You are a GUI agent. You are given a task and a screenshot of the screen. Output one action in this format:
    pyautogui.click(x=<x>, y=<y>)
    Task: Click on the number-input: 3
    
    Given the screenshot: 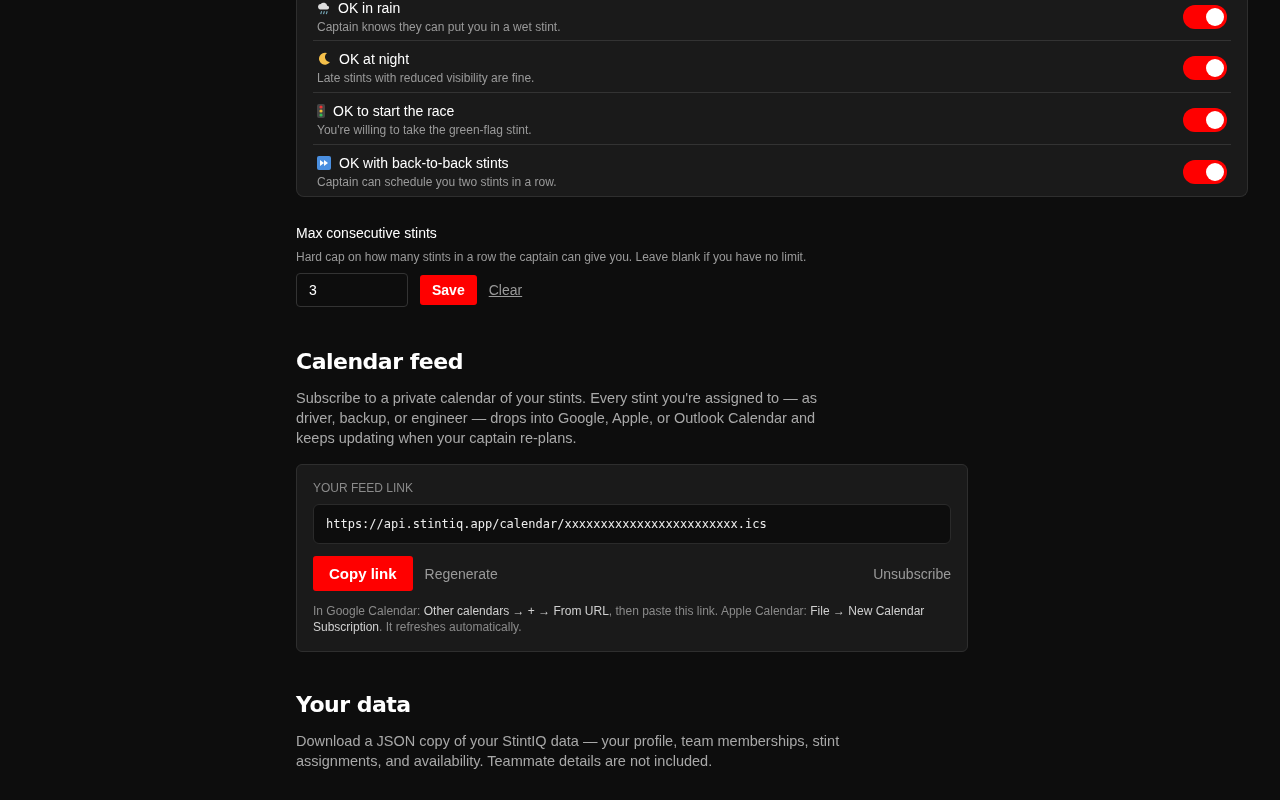 What is the action you would take?
    pyautogui.click(x=352, y=290)
    